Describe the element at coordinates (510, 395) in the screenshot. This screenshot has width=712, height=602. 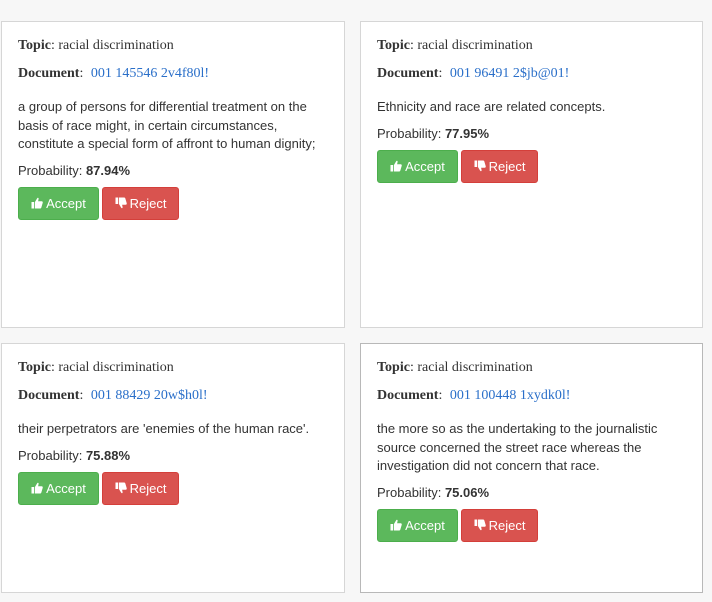
I see `document-link: 001 100448 1xydk0l!` at that location.